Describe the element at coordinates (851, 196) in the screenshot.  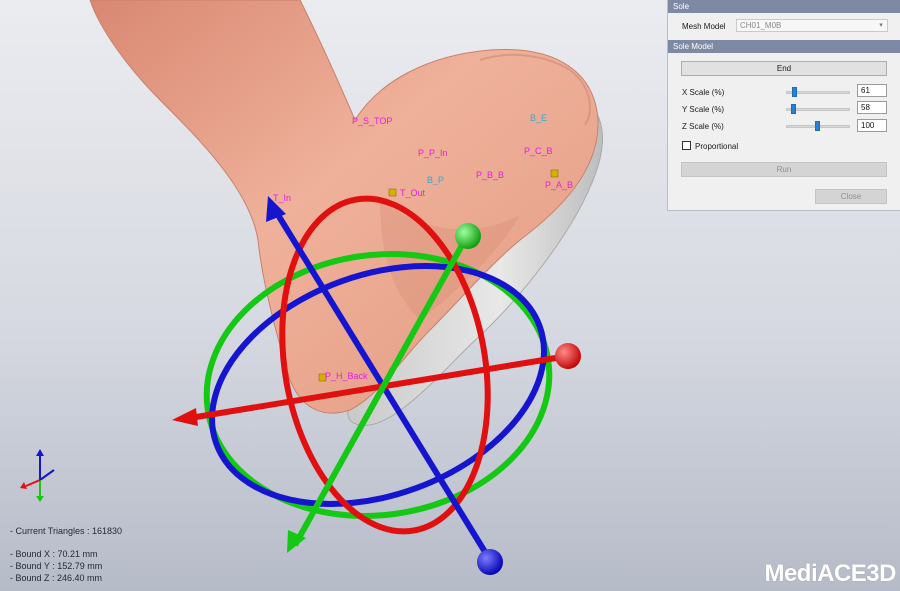
I see `close-button: Close` at that location.